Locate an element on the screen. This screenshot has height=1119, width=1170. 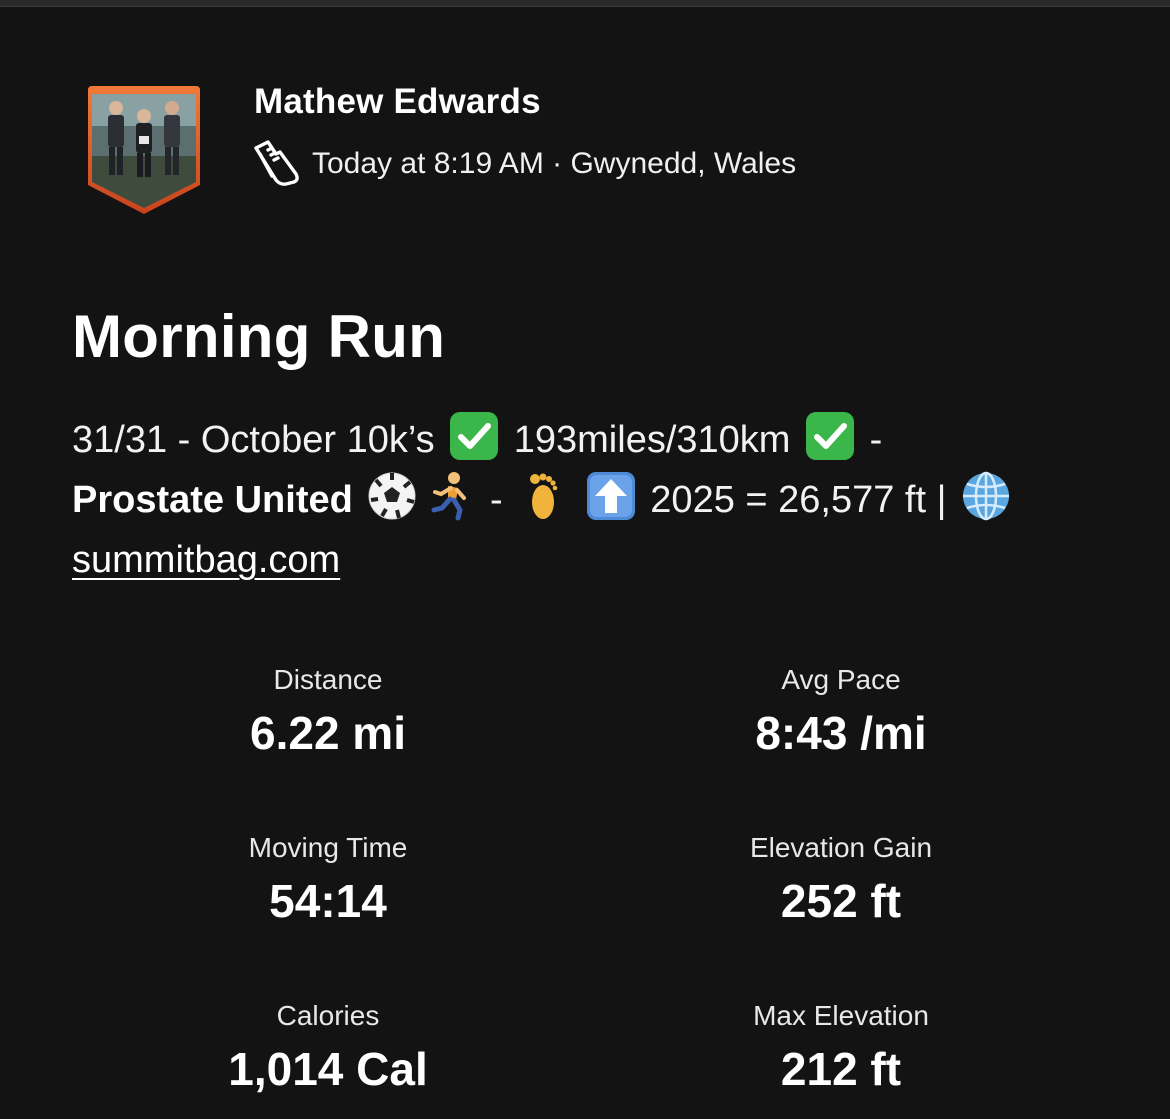
description-text-4: - is located at coordinates (496, 500).